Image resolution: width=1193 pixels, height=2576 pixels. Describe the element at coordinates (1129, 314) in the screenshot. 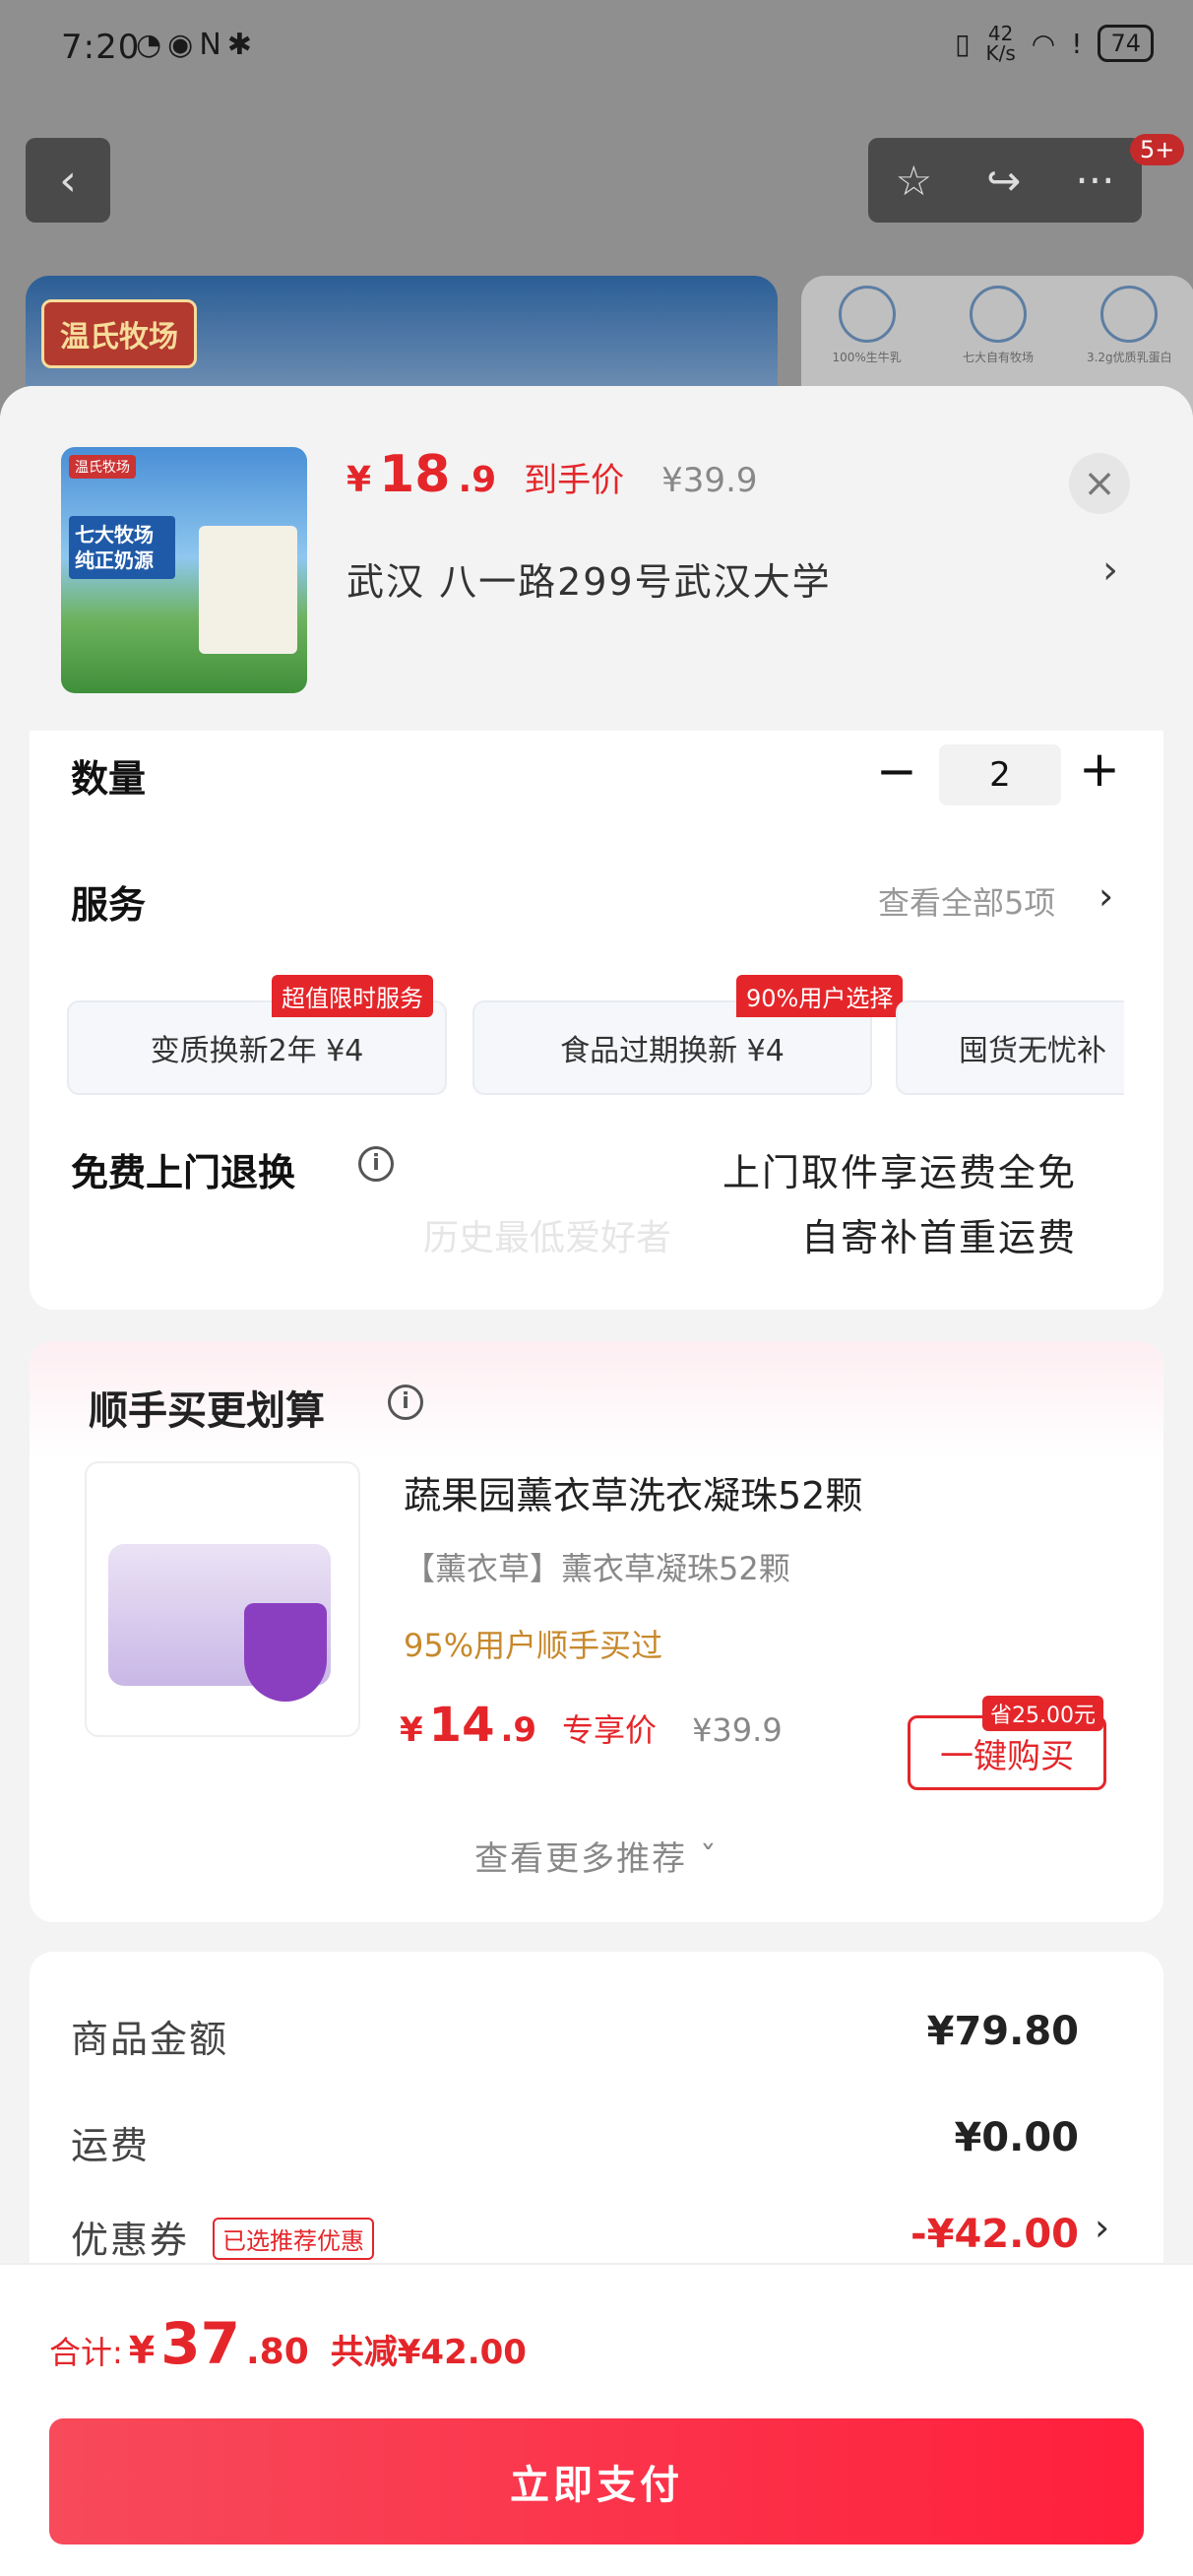

I see `protein-icon` at that location.